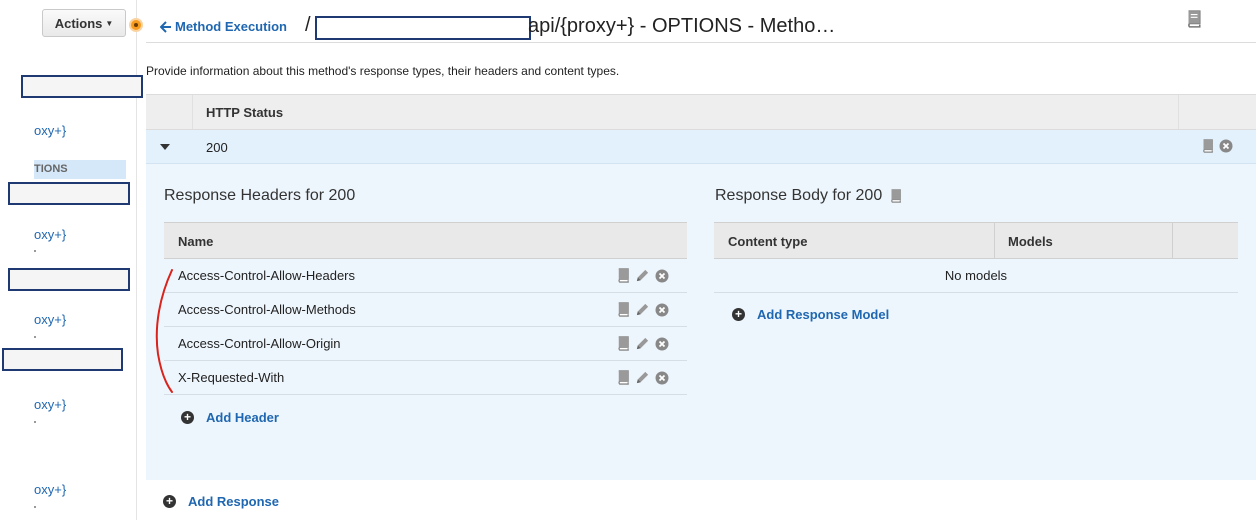  What do you see at coordinates (80, 169) in the screenshot?
I see `sidebar-item-options-method: TIONS` at bounding box center [80, 169].